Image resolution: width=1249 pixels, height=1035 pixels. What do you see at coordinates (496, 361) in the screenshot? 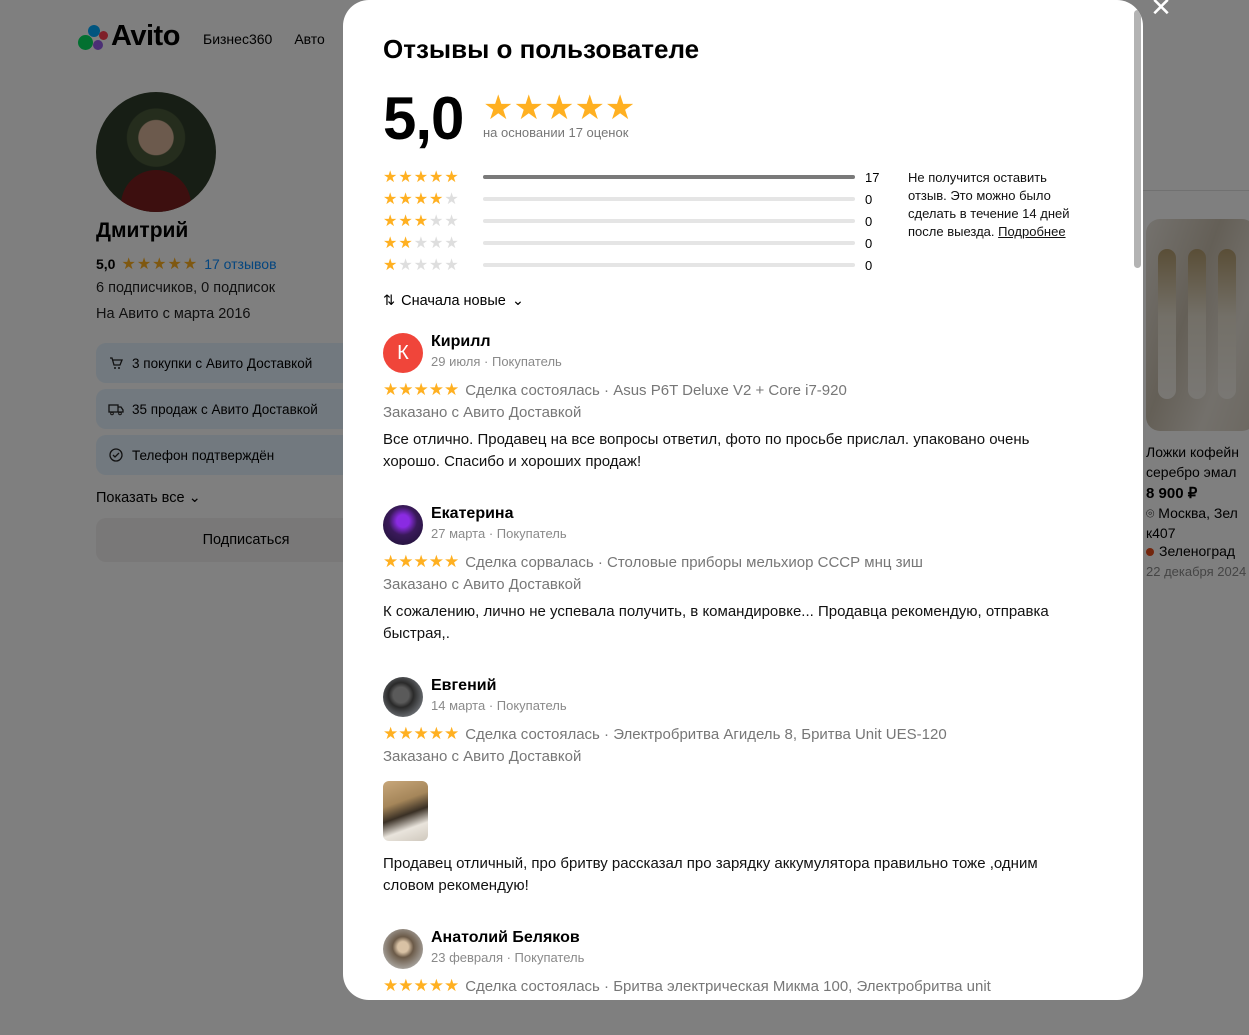
I see `review-meta: 29 июля · Покупатель` at bounding box center [496, 361].